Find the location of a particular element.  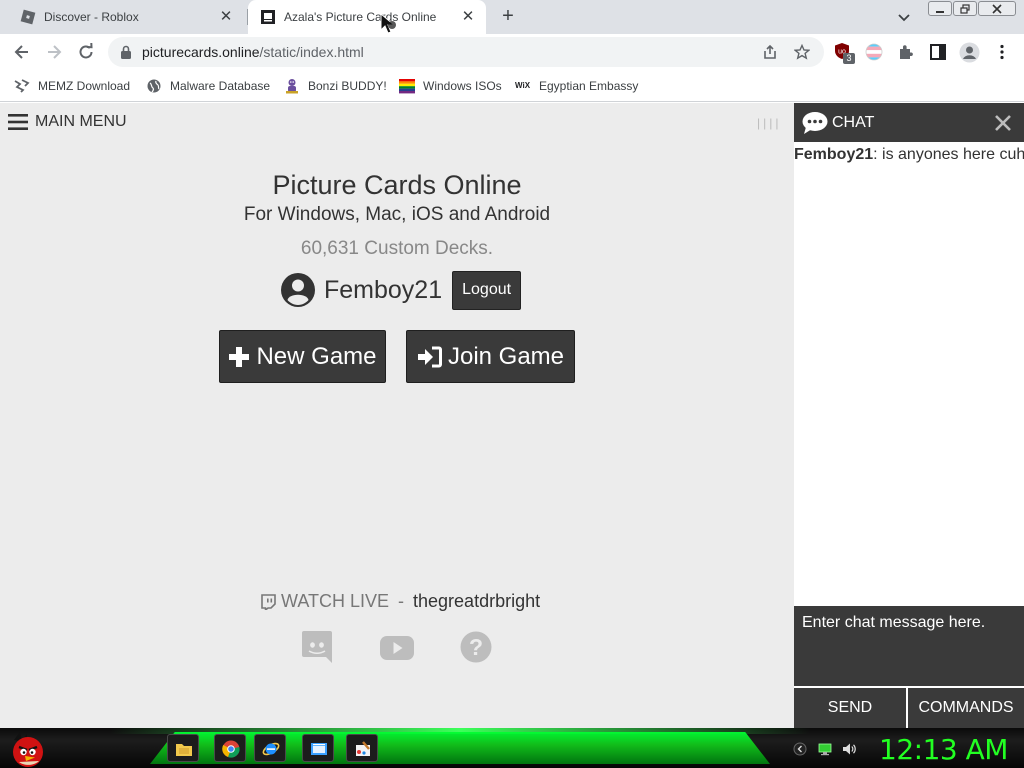

bookmark-label: Malware Database is located at coordinates (220, 86).